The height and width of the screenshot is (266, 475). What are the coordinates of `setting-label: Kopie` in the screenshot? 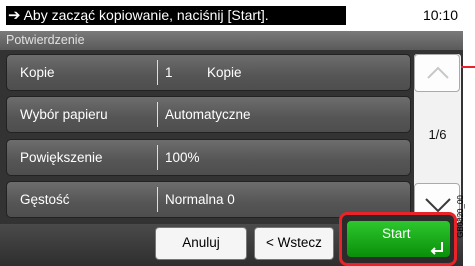 It's located at (37, 72).